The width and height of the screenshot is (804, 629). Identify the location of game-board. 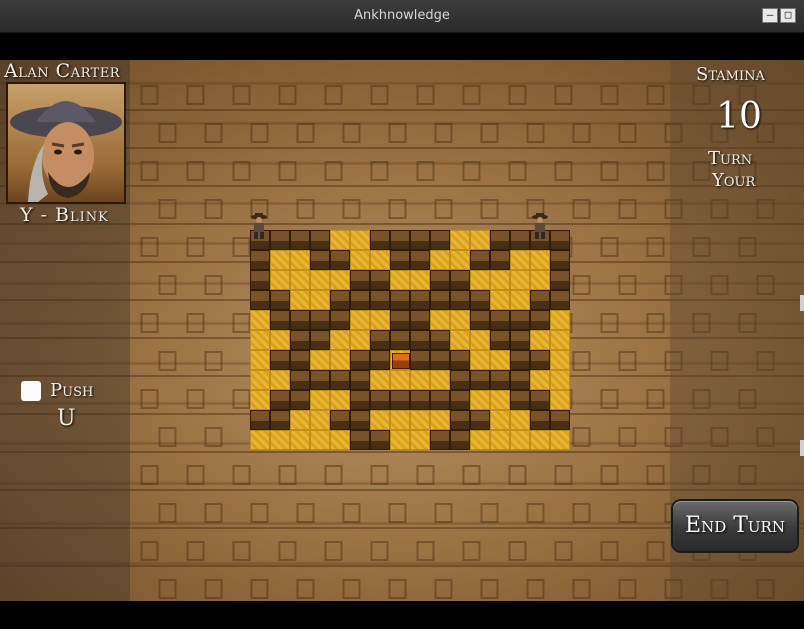
(410, 340).